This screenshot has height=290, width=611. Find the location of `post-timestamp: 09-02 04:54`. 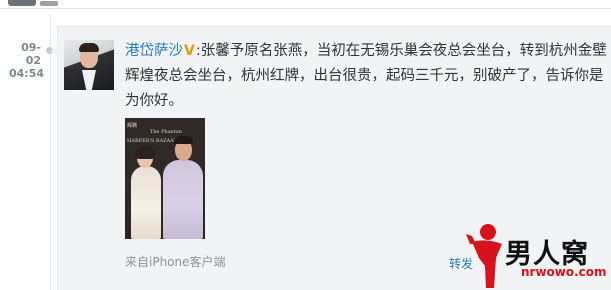

post-timestamp: 09-02 04:54 is located at coordinates (27, 60).